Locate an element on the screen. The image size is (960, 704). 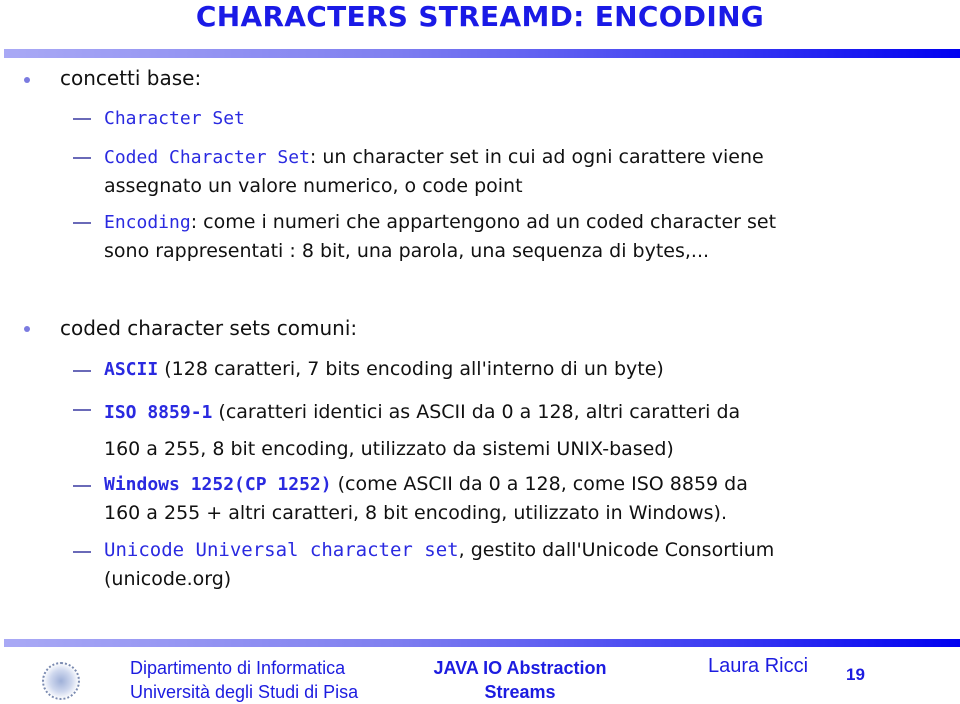
section-heading: concetti base: is located at coordinates (131, 78).